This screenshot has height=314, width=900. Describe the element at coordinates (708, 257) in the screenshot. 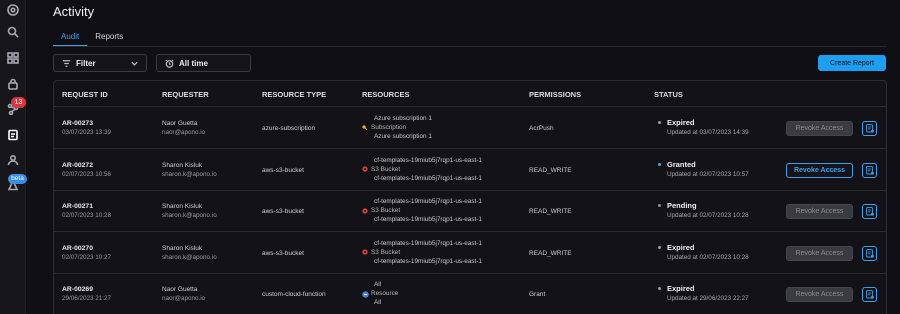

I see `status-updated: Updated at 02/07/2023 10:28` at that location.